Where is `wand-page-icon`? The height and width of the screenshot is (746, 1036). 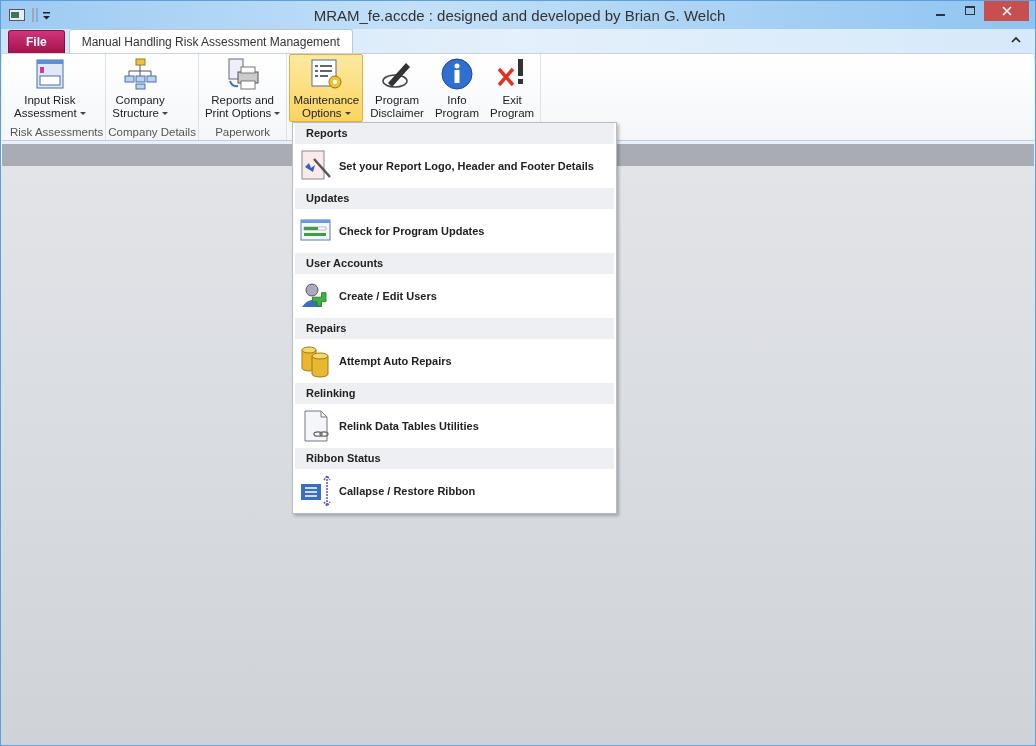
wand-page-icon is located at coordinates (316, 166).